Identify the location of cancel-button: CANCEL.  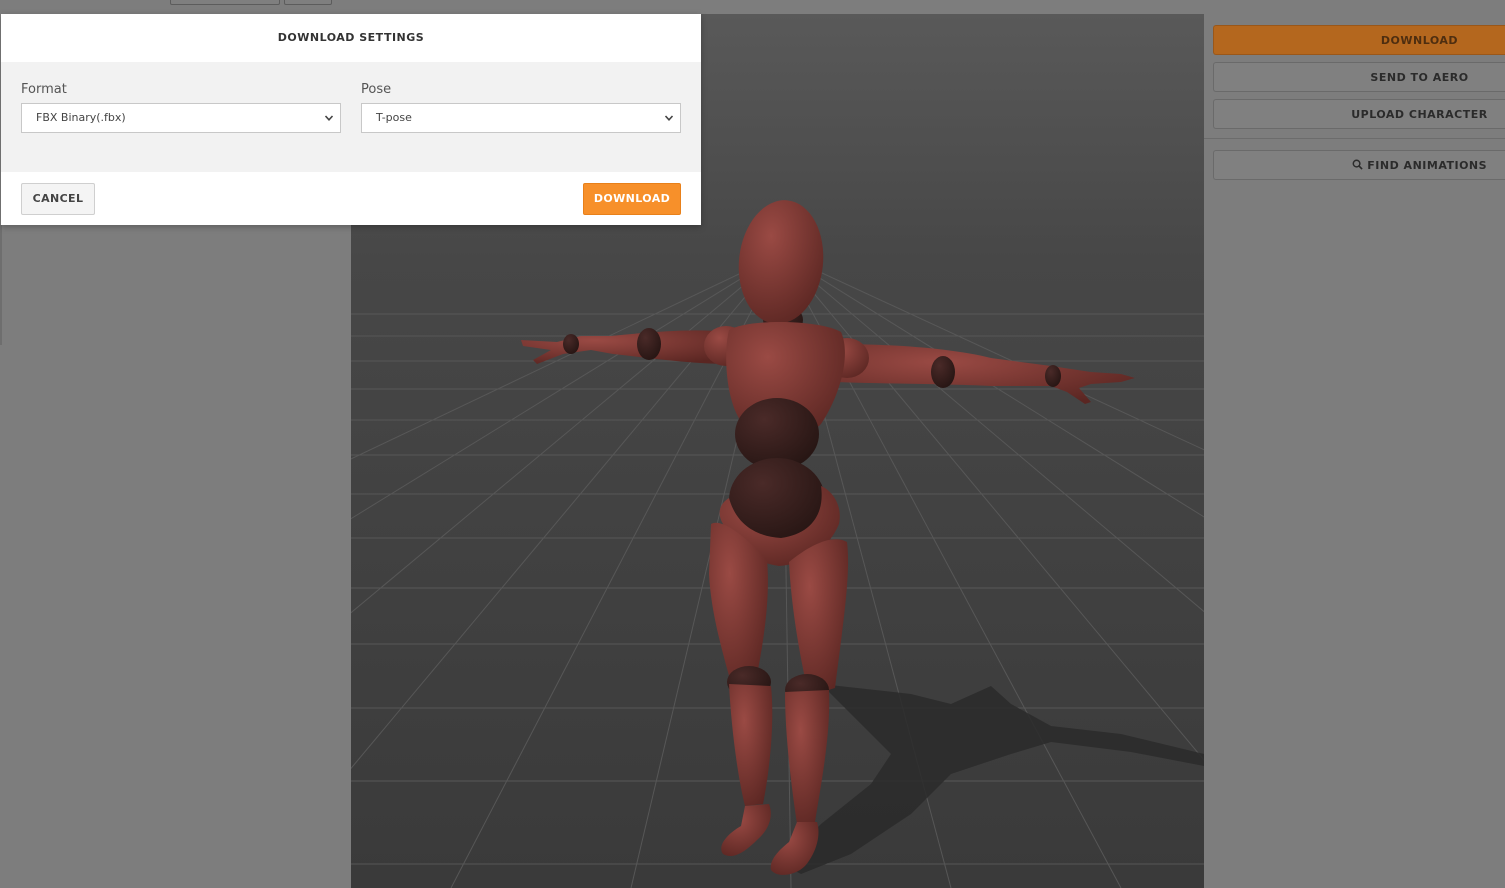
(58, 199).